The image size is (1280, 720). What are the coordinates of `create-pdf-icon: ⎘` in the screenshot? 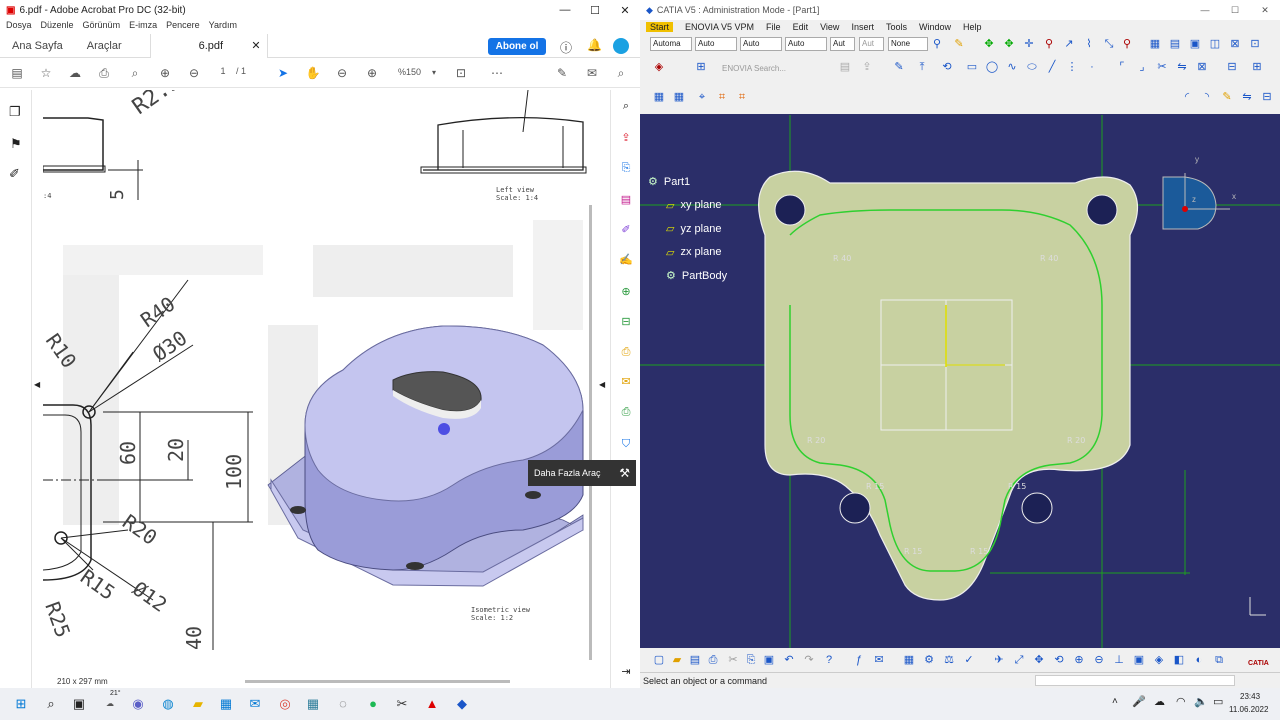 It's located at (626, 168).